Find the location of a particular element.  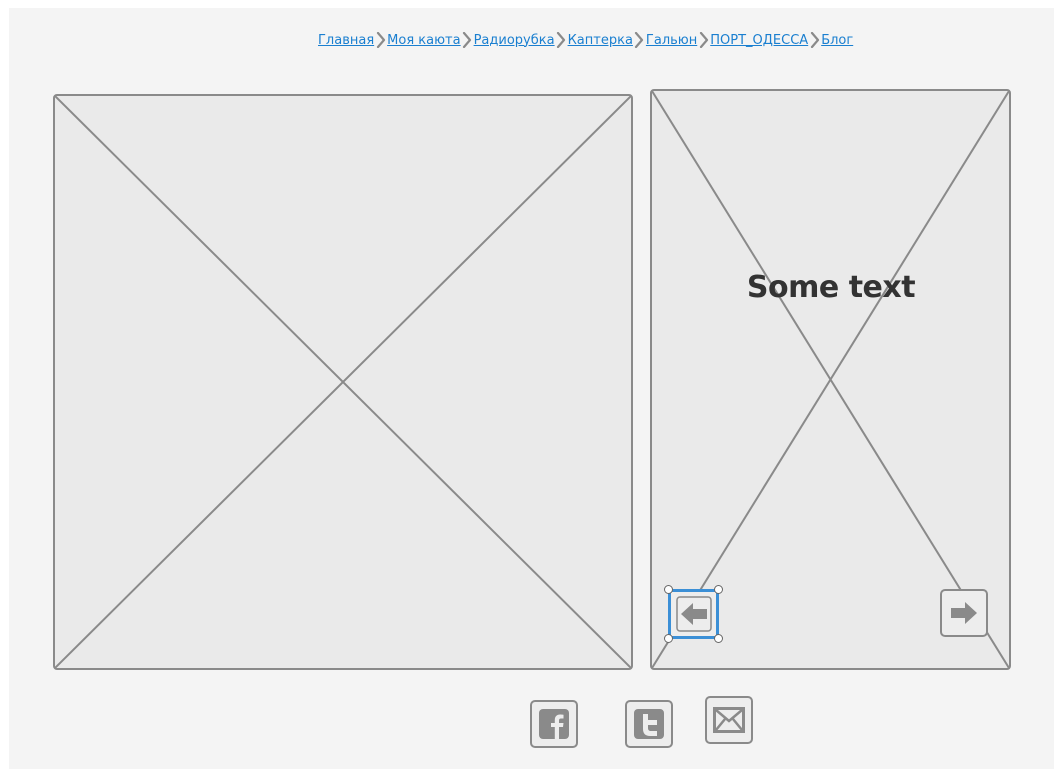

facebook-button is located at coordinates (554, 724).